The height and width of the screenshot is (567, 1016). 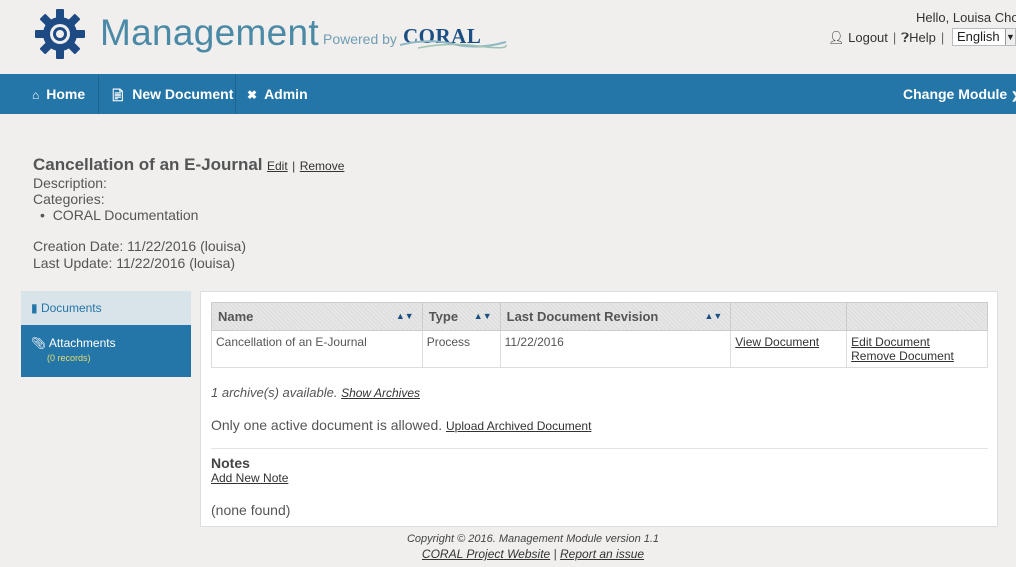 I want to click on top-links: 👤︎ Logout | ❓︎Help |, so click(x=888, y=38).